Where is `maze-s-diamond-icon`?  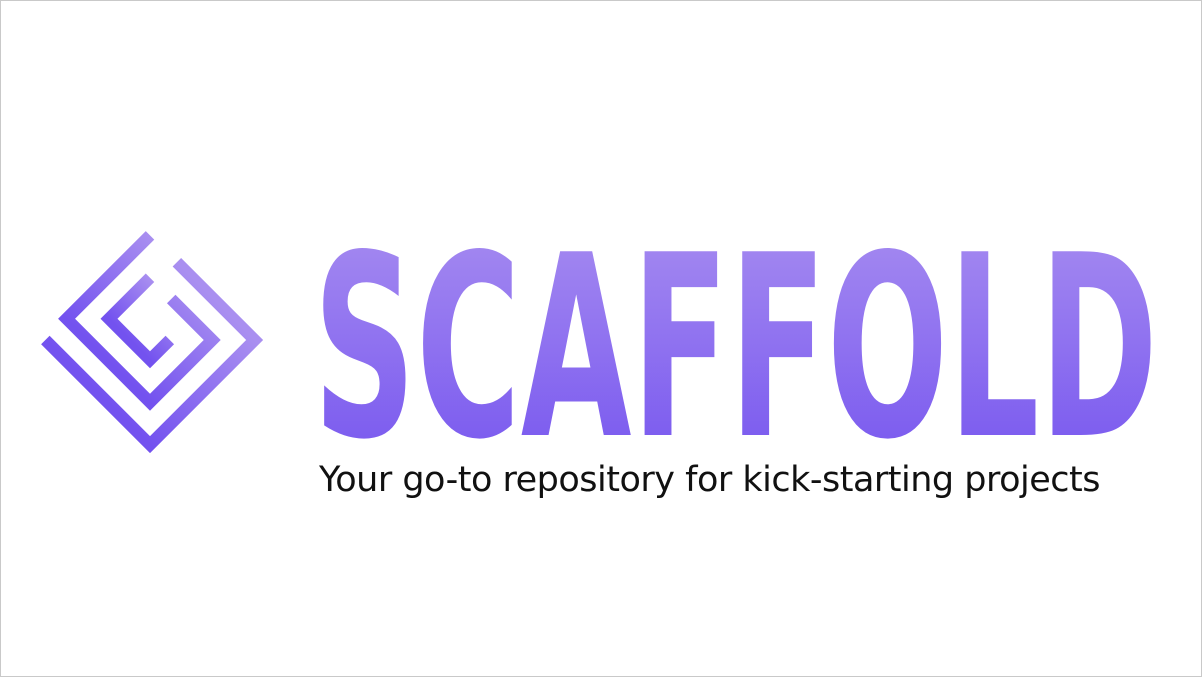 maze-s-diamond-icon is located at coordinates (152, 342).